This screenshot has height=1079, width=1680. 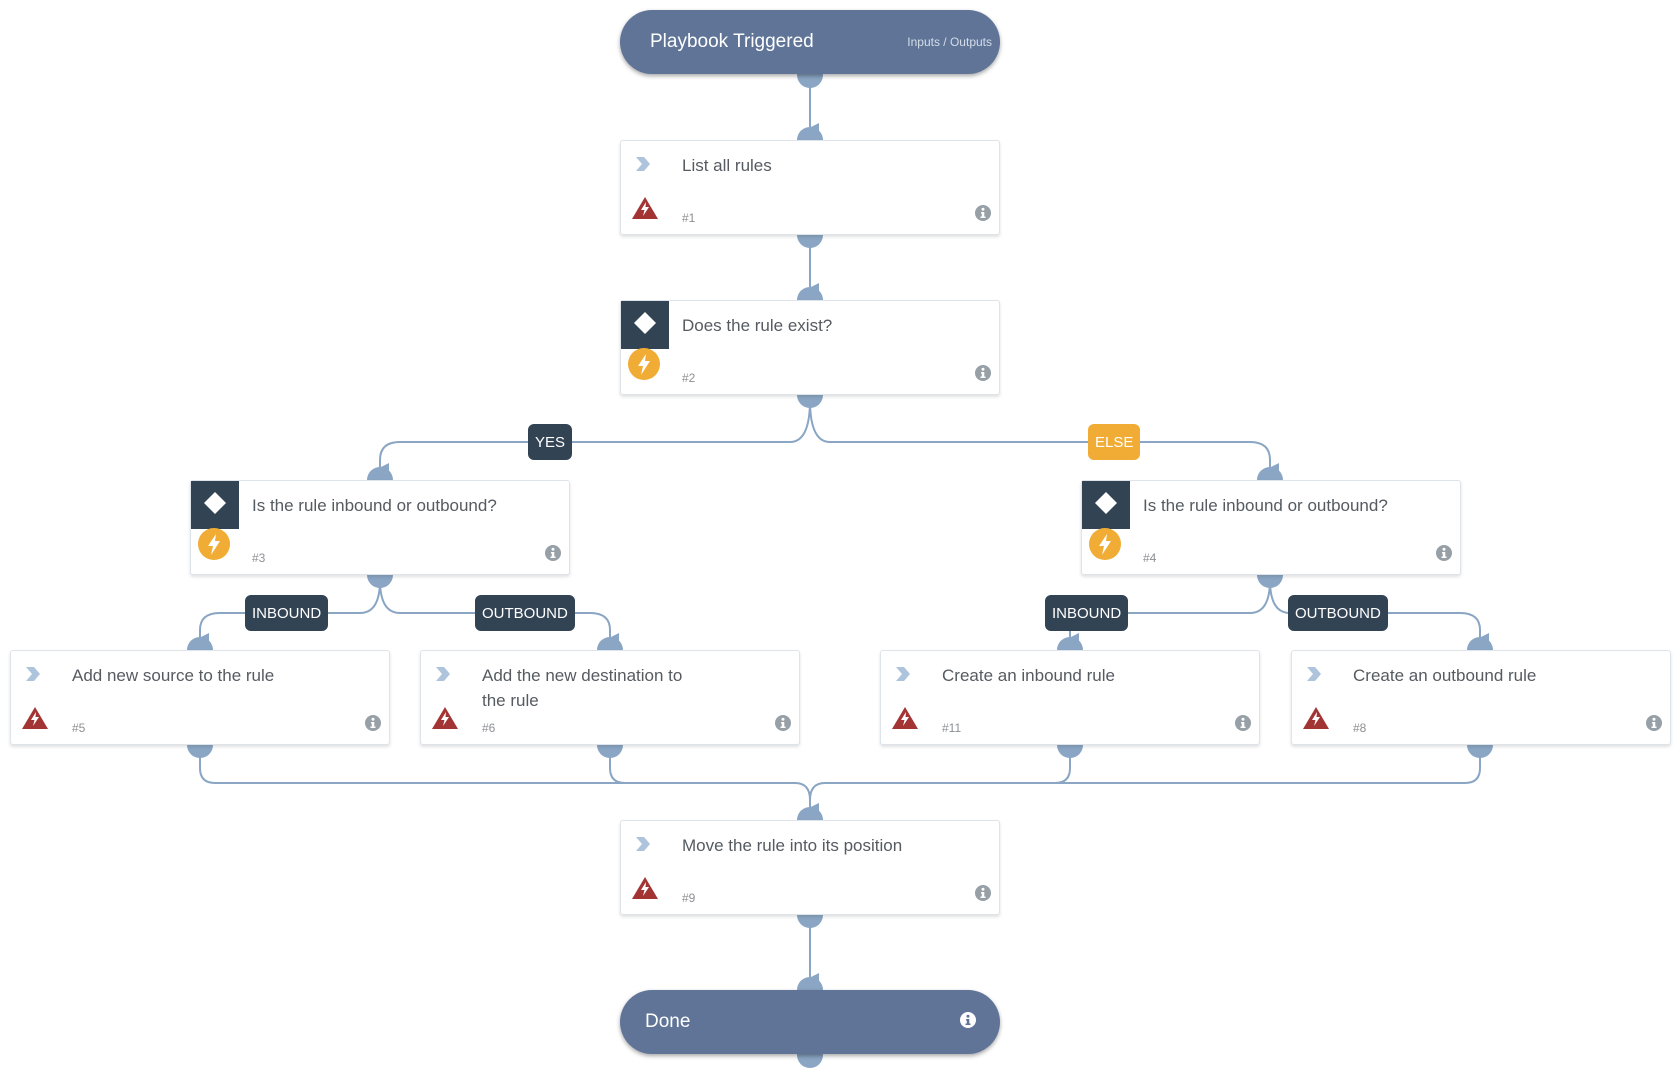 I want to click on branch-label-left-outbound: OUTBOUND, so click(x=525, y=613).